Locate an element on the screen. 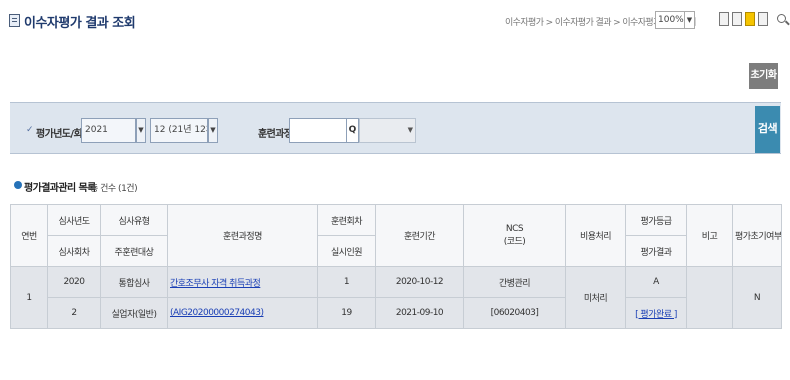  header-grade: 평가등급 is located at coordinates (656, 220).